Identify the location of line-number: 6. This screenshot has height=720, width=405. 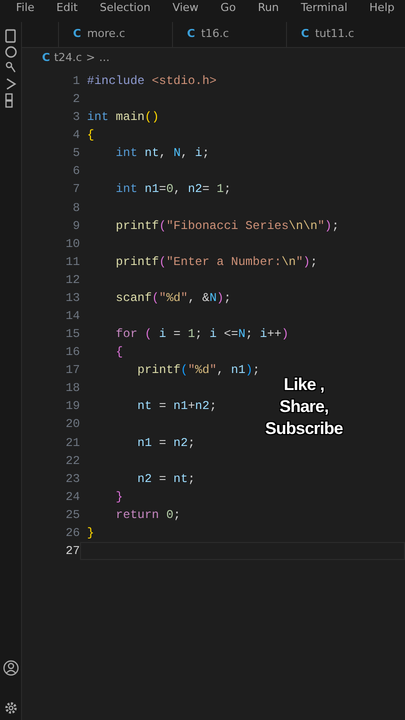
(76, 171).